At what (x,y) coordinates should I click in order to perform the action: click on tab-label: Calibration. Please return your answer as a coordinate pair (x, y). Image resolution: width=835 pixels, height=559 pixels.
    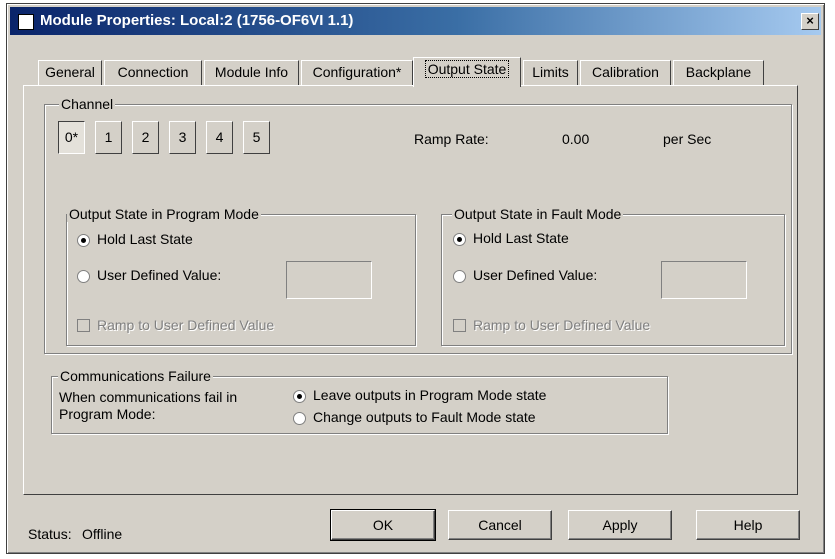
    Looking at the image, I should click on (625, 72).